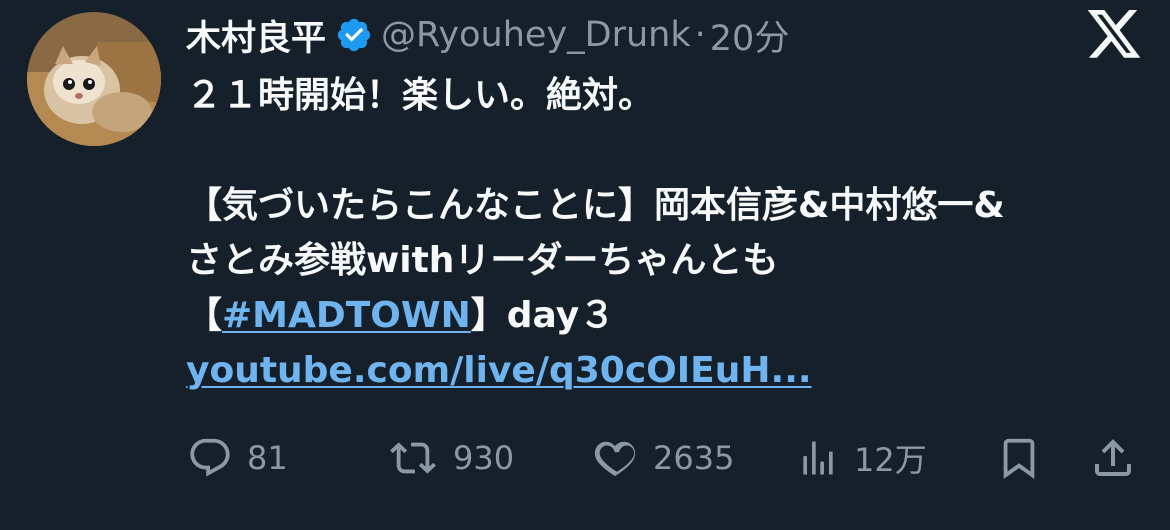 The width and height of the screenshot is (1170, 530). What do you see at coordinates (256, 35) in the screenshot?
I see `display-name: 木村良平` at bounding box center [256, 35].